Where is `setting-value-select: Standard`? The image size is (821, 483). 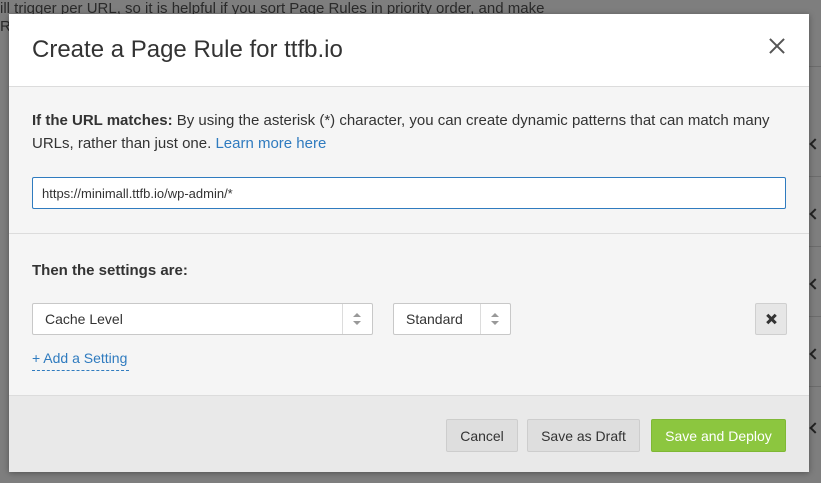
setting-value-select: Standard is located at coordinates (452, 319).